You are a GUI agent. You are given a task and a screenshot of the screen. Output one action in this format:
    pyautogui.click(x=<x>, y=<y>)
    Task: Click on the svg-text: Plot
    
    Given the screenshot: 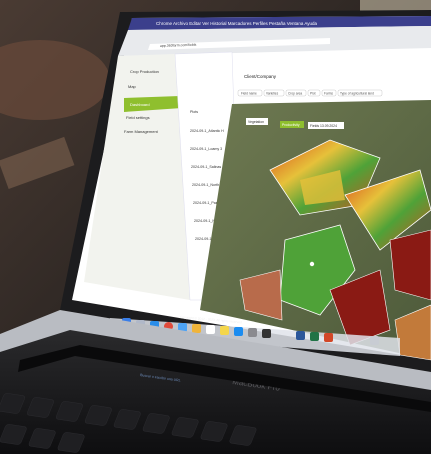 What is the action you would take?
    pyautogui.click(x=313, y=94)
    